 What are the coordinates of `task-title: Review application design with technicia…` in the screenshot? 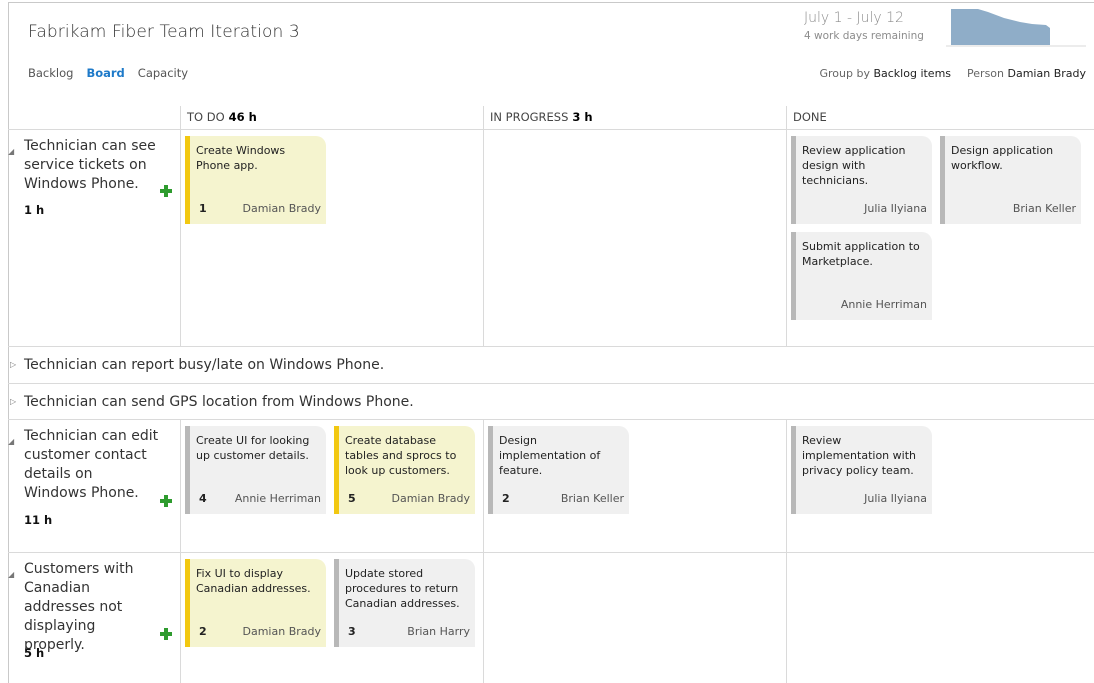 It's located at (854, 165).